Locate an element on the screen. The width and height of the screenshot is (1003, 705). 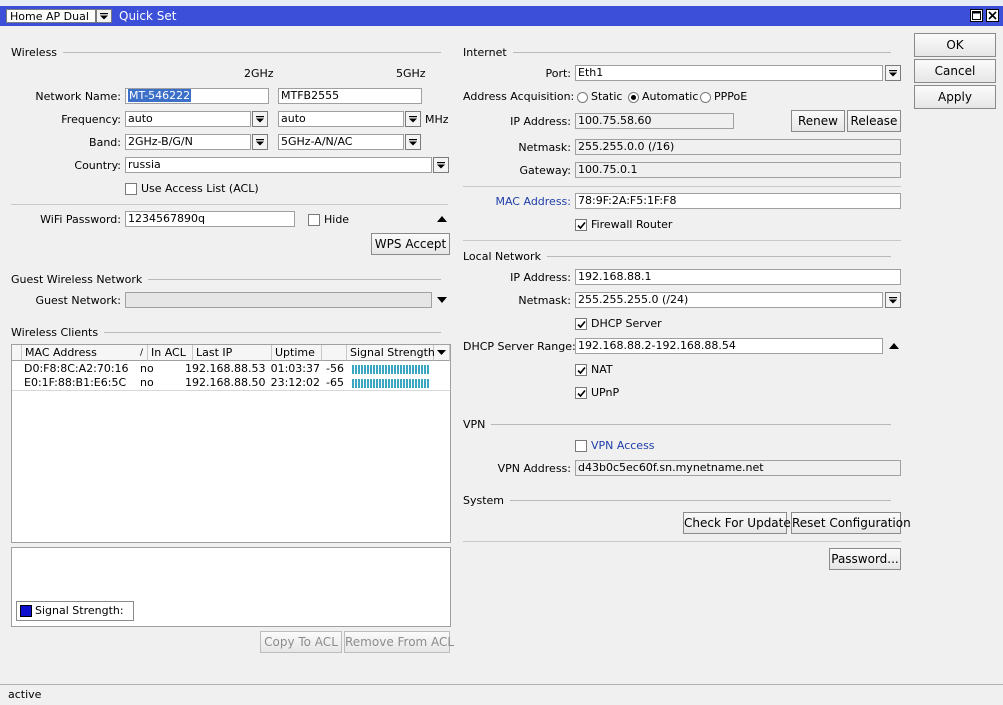
radio-static-label: Static is located at coordinates (607, 96).